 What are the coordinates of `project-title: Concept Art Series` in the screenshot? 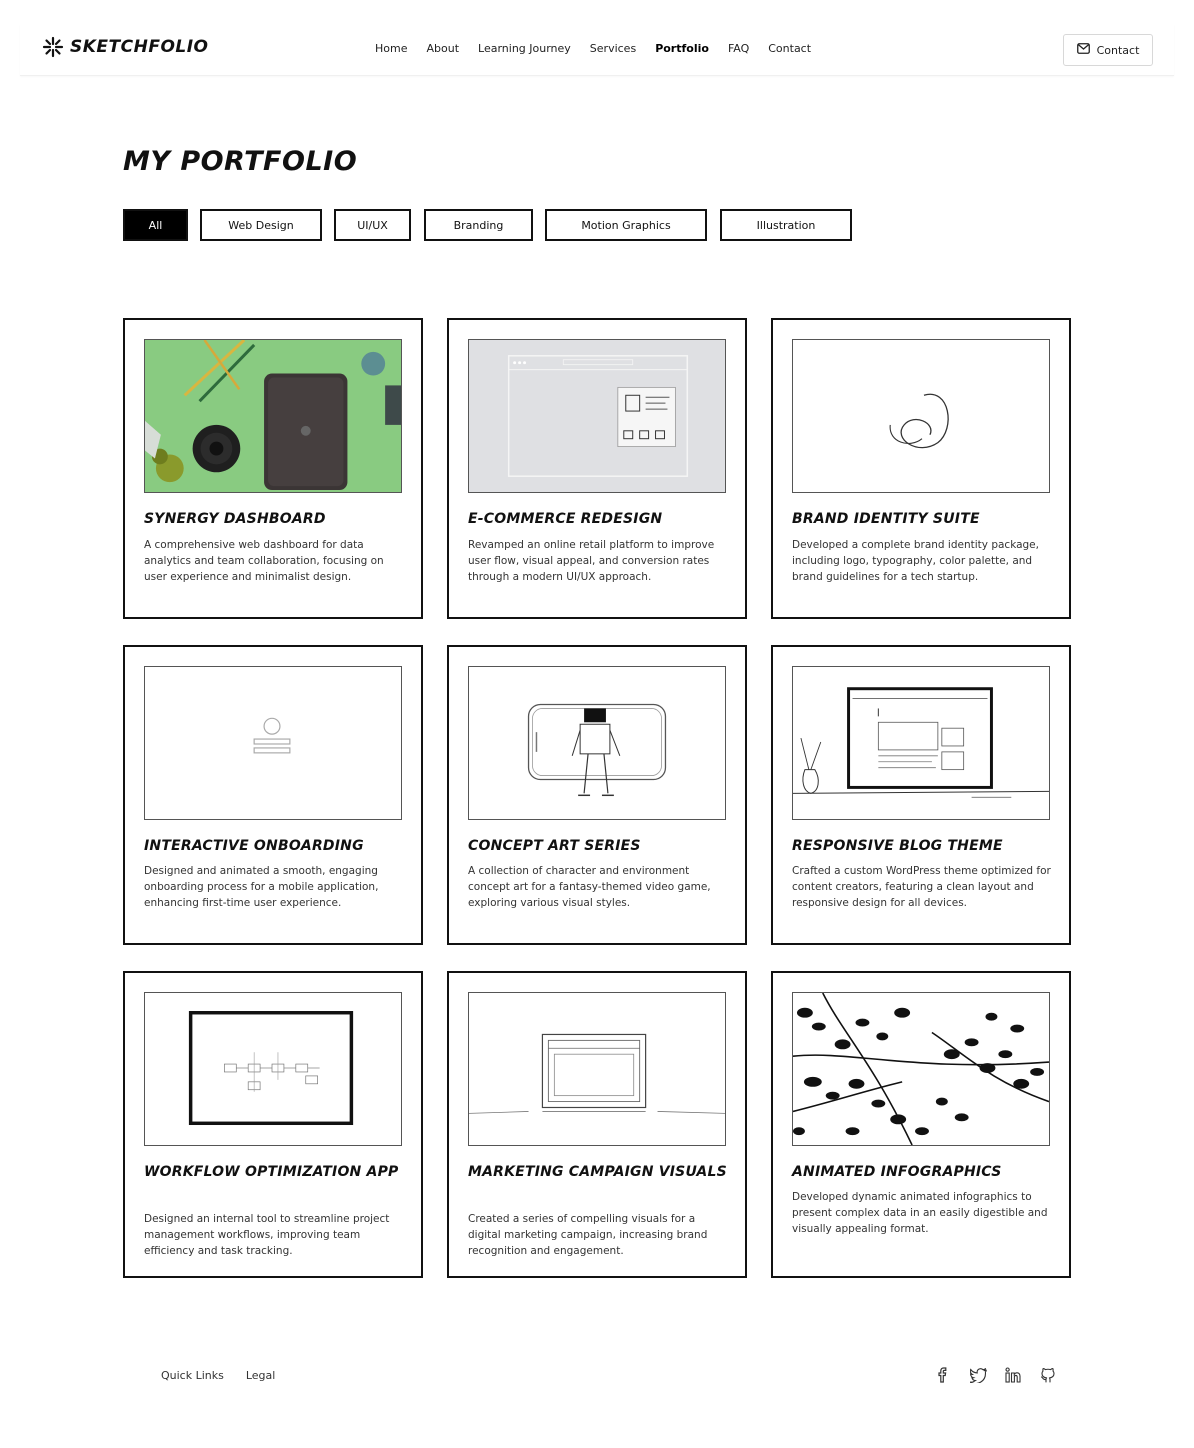 It's located at (554, 846).